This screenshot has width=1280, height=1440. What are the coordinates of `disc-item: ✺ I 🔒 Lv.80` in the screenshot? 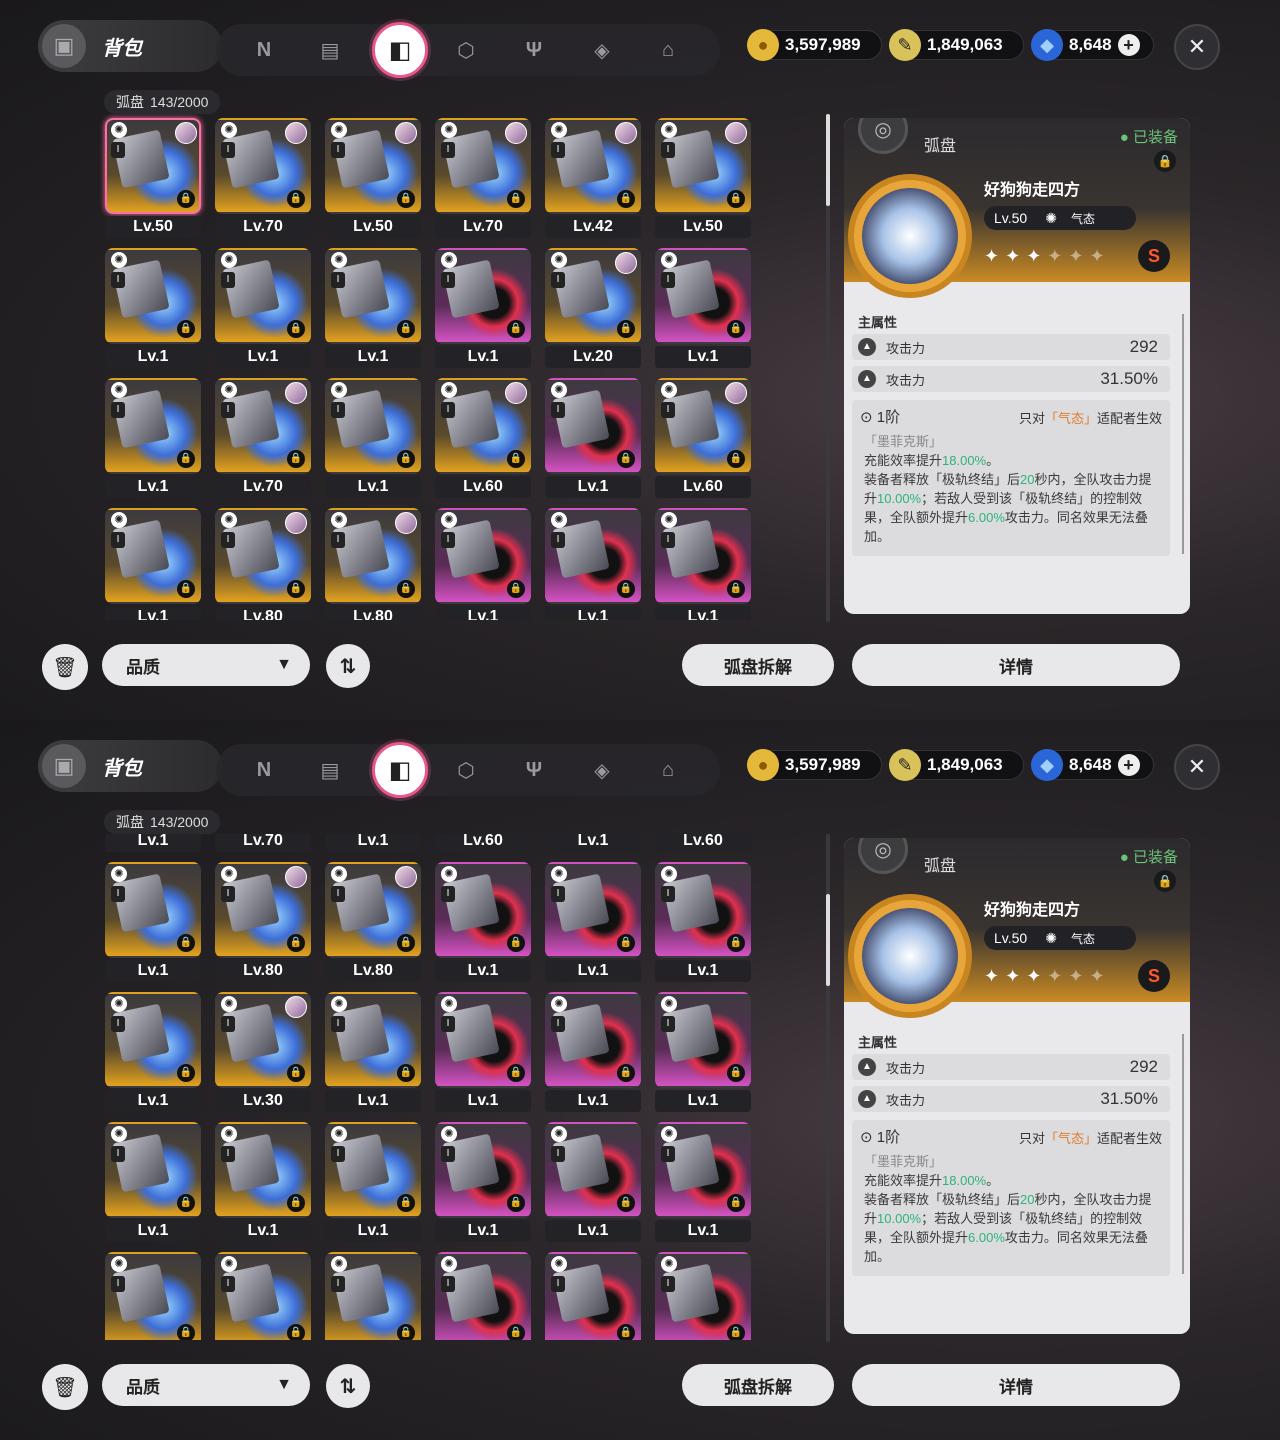 It's located at (375, 923).